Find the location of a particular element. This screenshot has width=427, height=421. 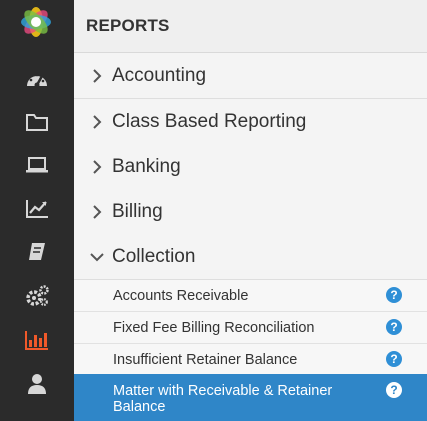

category-label: Banking is located at coordinates (146, 166).